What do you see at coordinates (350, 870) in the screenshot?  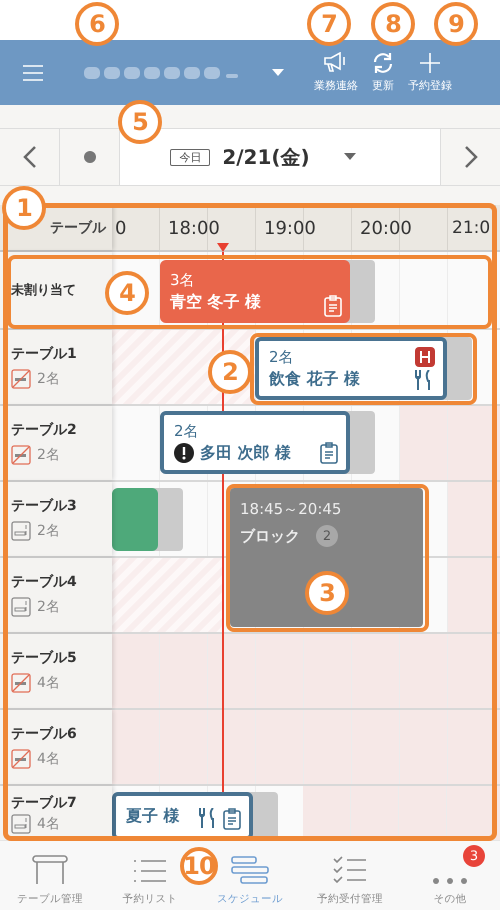 I see `checklist-icon` at bounding box center [350, 870].